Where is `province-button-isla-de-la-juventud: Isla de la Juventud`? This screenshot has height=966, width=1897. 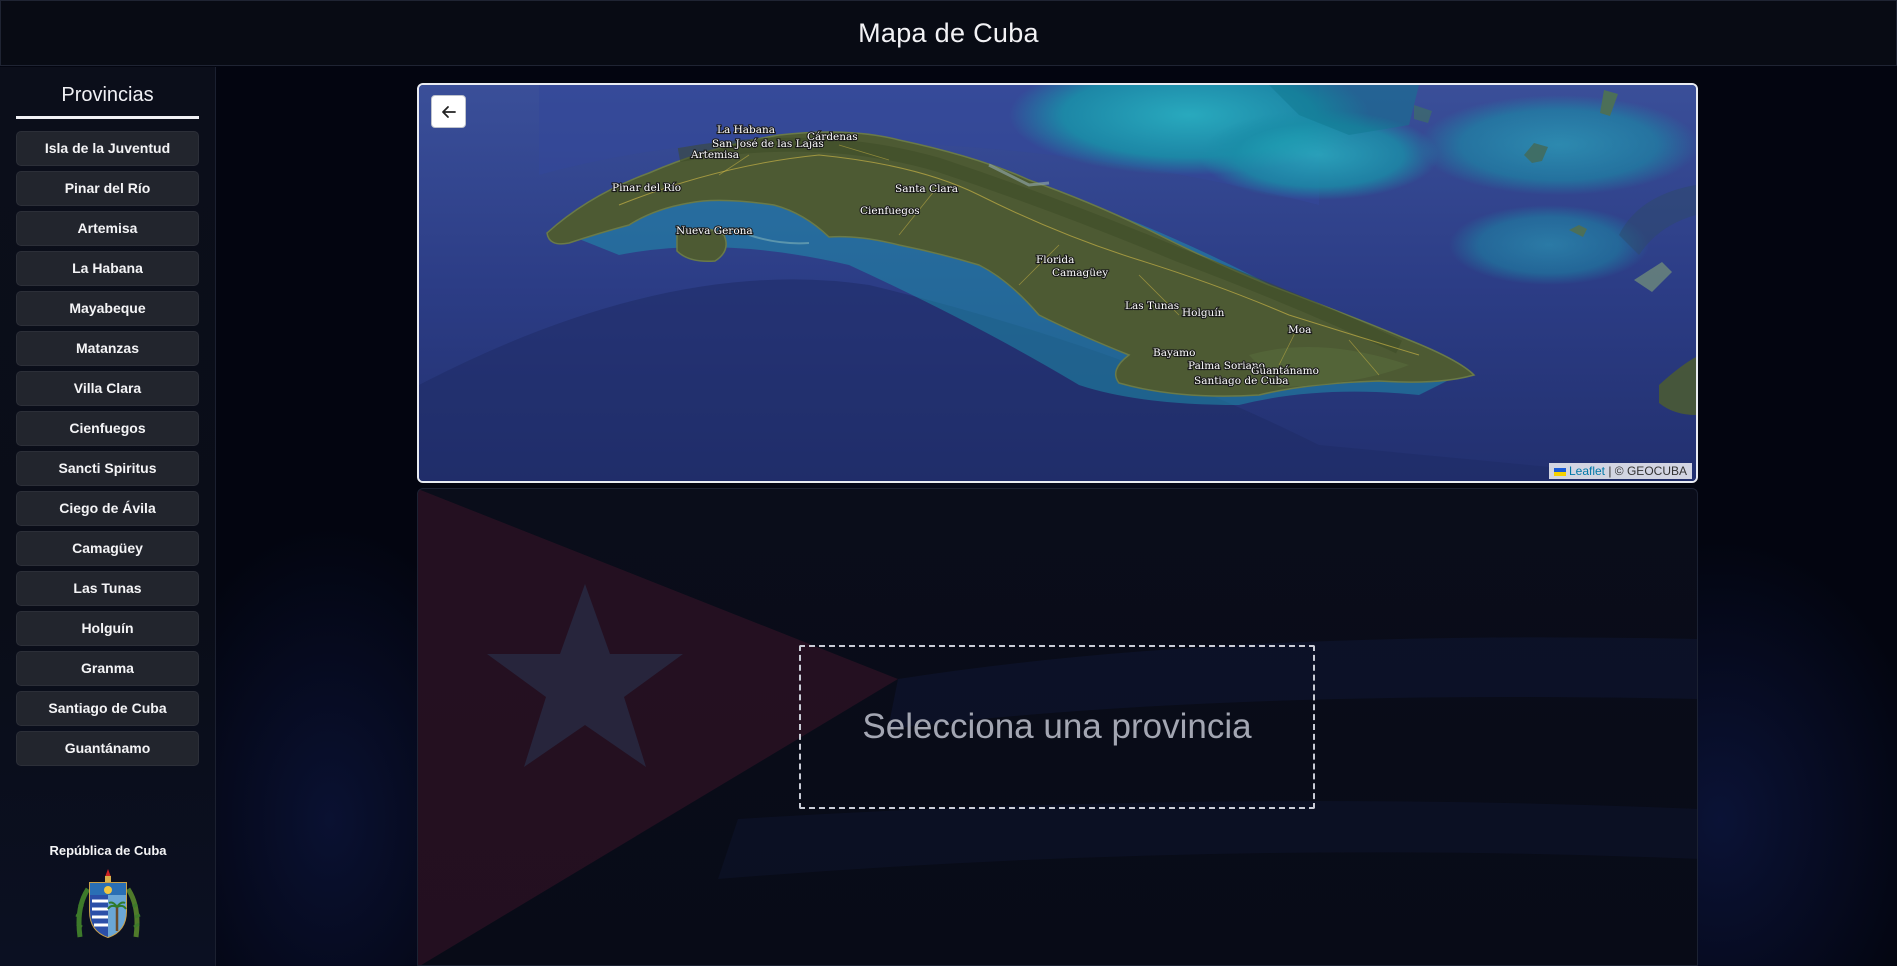 province-button-isla-de-la-juventud: Isla de la Juventud is located at coordinates (107, 148).